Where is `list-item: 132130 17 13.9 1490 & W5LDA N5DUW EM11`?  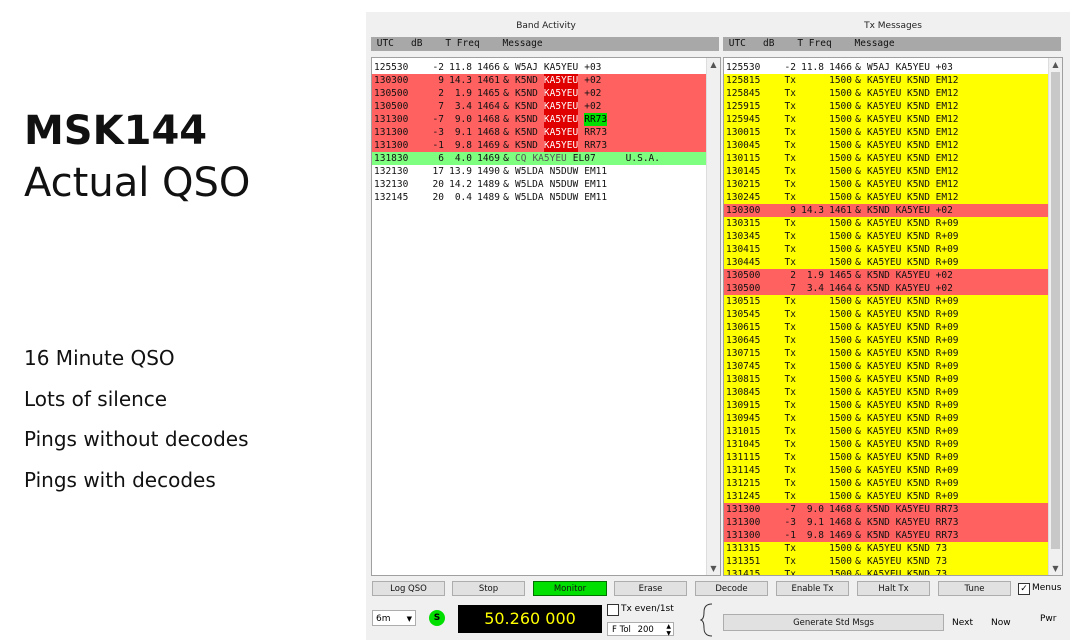
list-item: 132130 17 13.9 1490 & W5LDA N5DUW EM11 is located at coordinates (539, 171).